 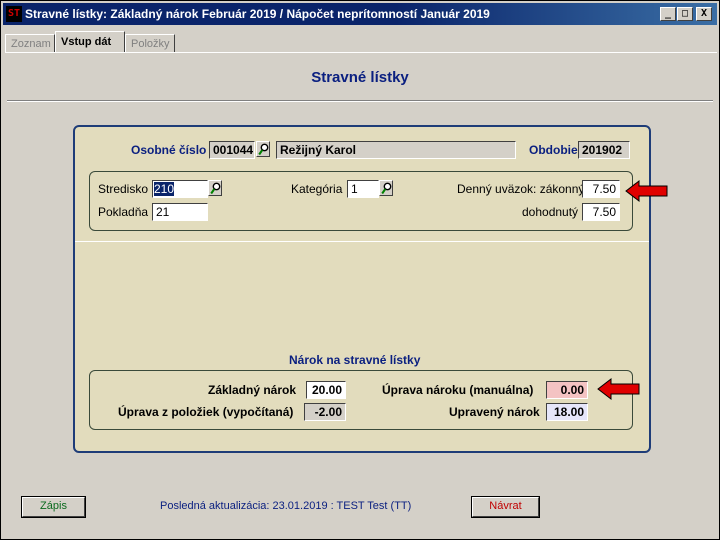 I want to click on basic-entitlement-label: Základný nárok, so click(x=252, y=390).